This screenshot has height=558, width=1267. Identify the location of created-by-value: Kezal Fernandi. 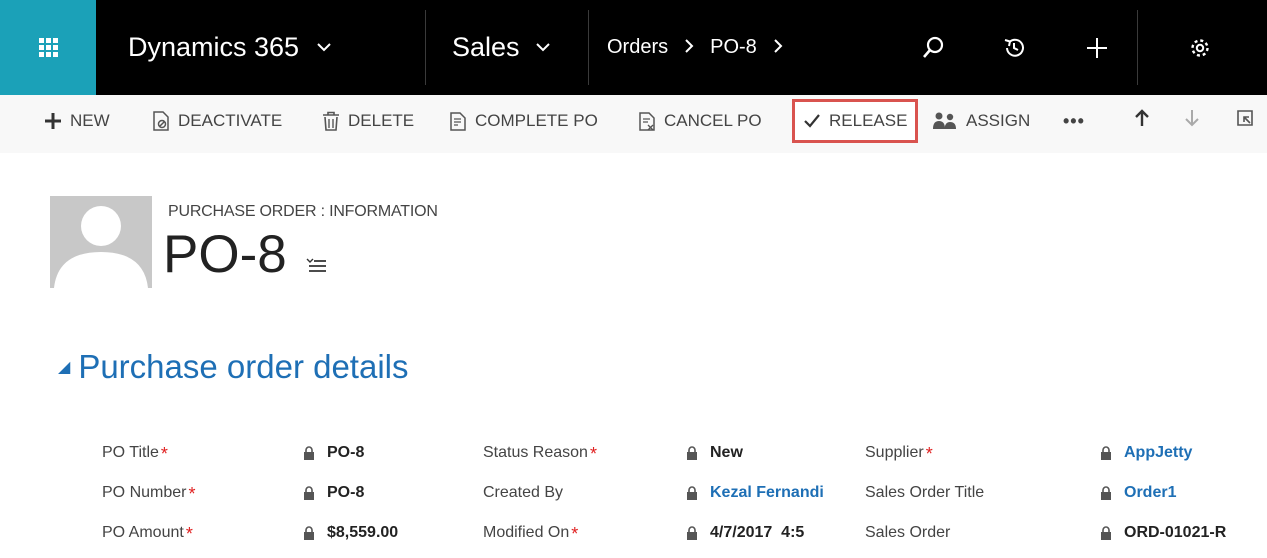
(773, 493).